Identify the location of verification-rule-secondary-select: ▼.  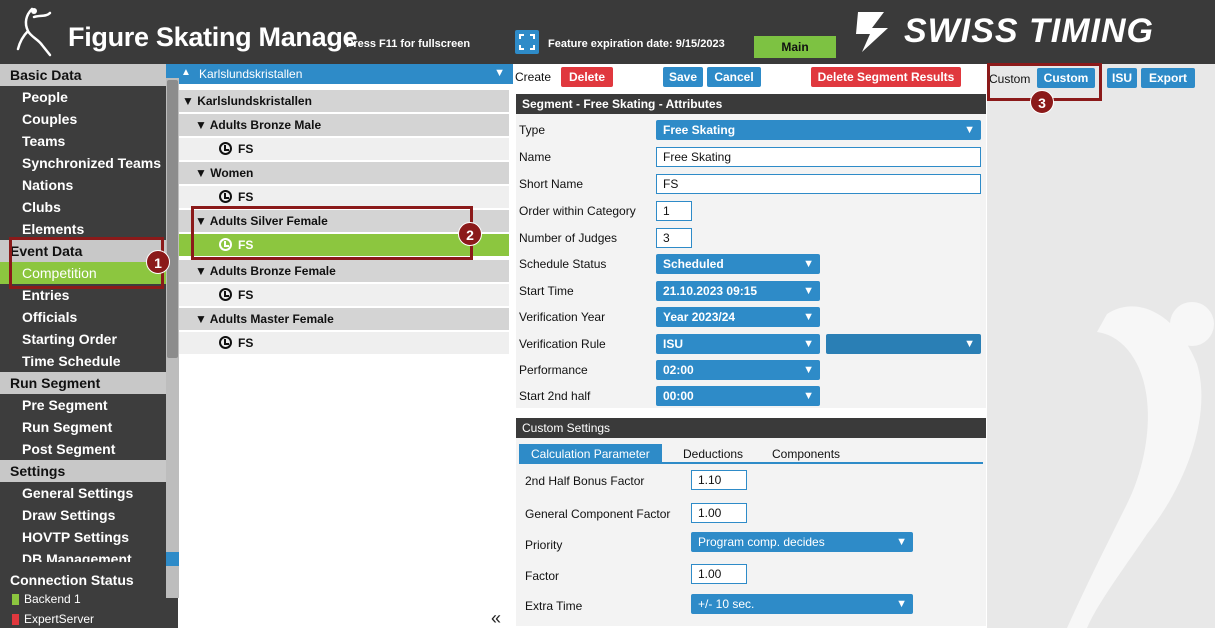
(903, 344).